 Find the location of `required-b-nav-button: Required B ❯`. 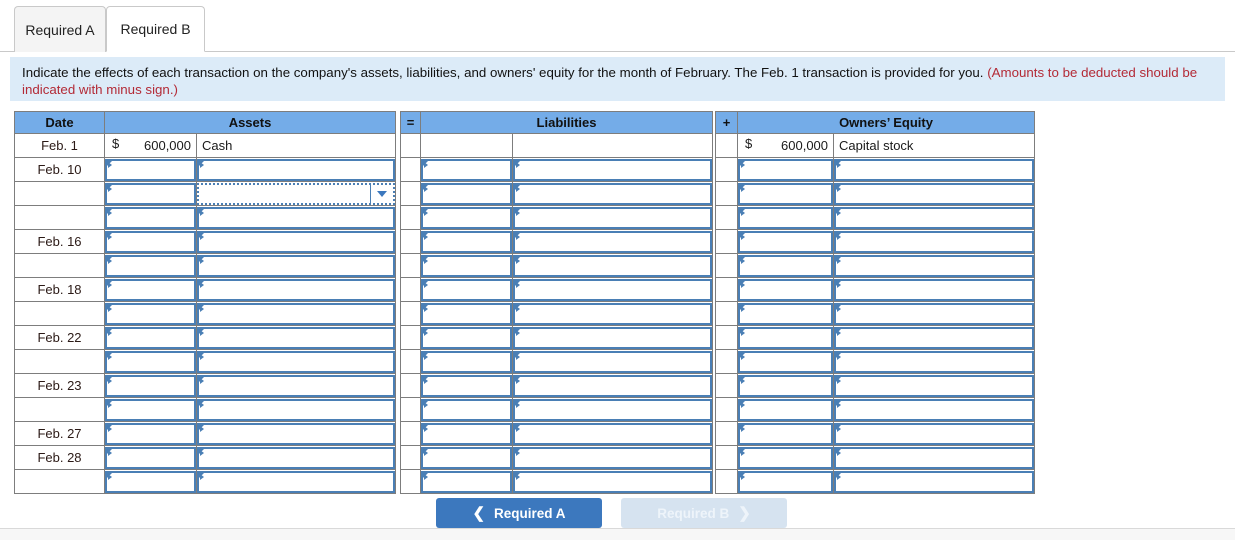

required-b-nav-button: Required B ❯ is located at coordinates (704, 513).